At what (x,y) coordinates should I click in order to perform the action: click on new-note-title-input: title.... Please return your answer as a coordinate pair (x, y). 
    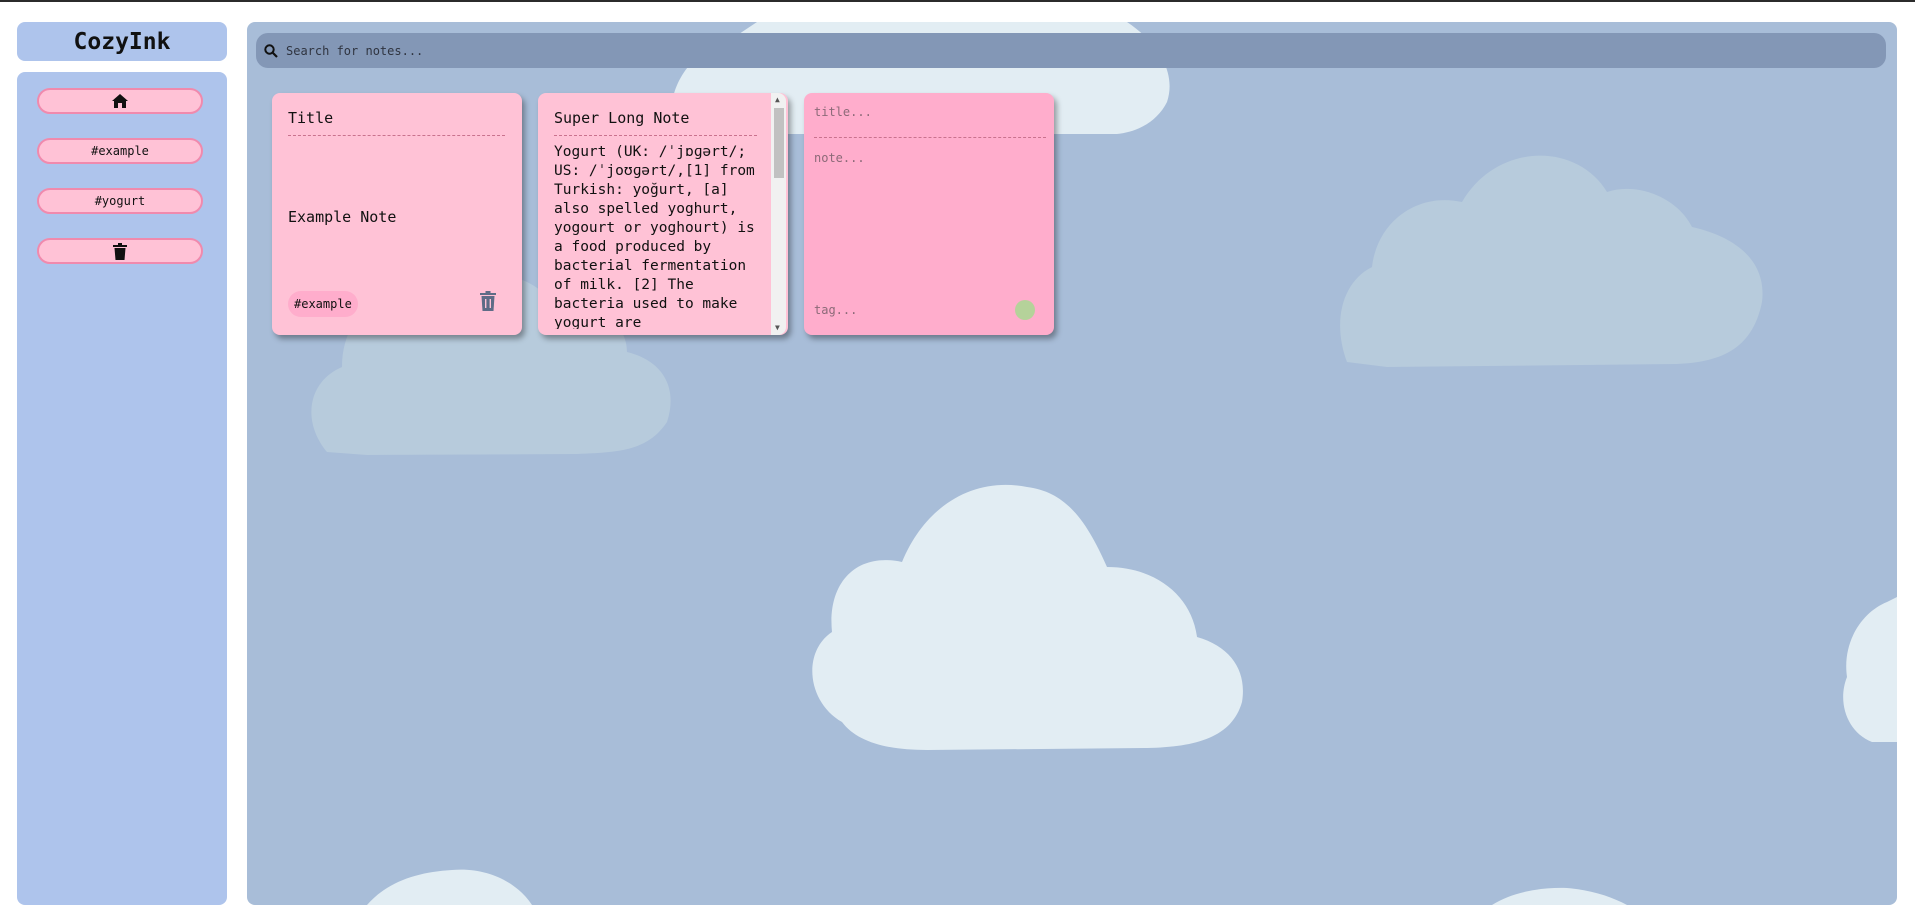
    Looking at the image, I should click on (843, 112).